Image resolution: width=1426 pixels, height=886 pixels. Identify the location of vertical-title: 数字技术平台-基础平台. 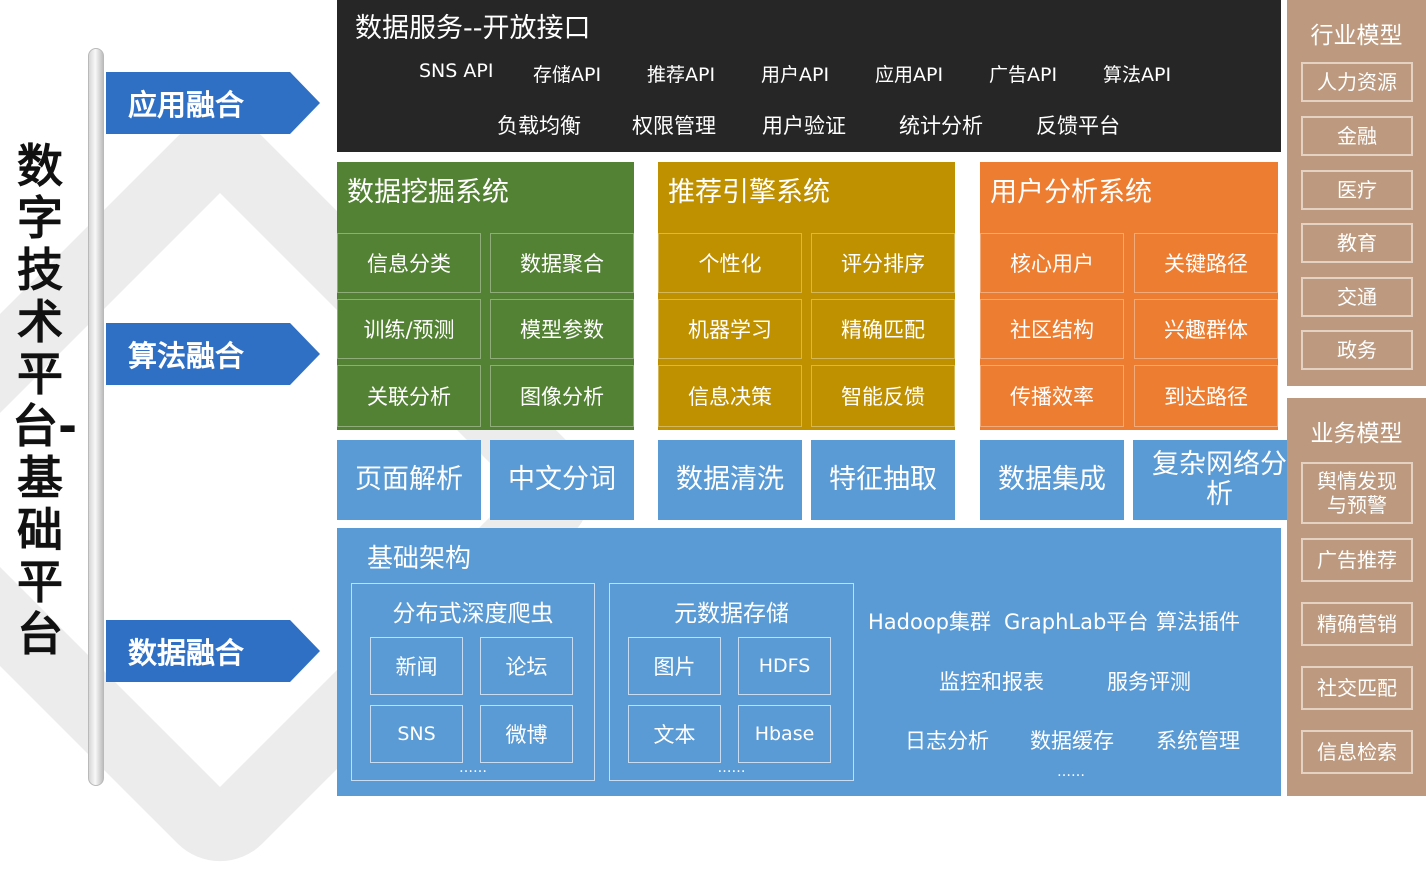
(45, 400).